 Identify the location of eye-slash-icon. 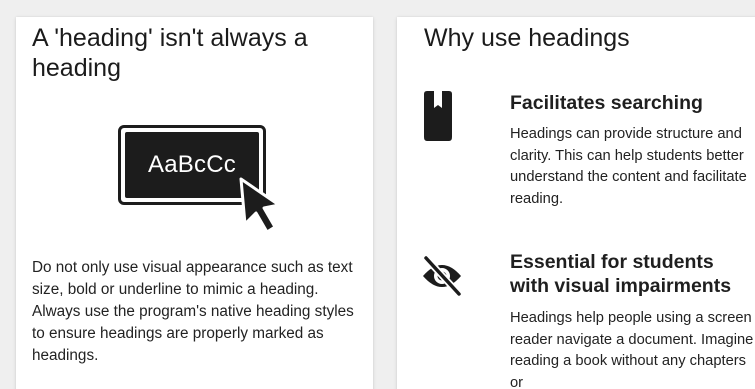
(442, 276).